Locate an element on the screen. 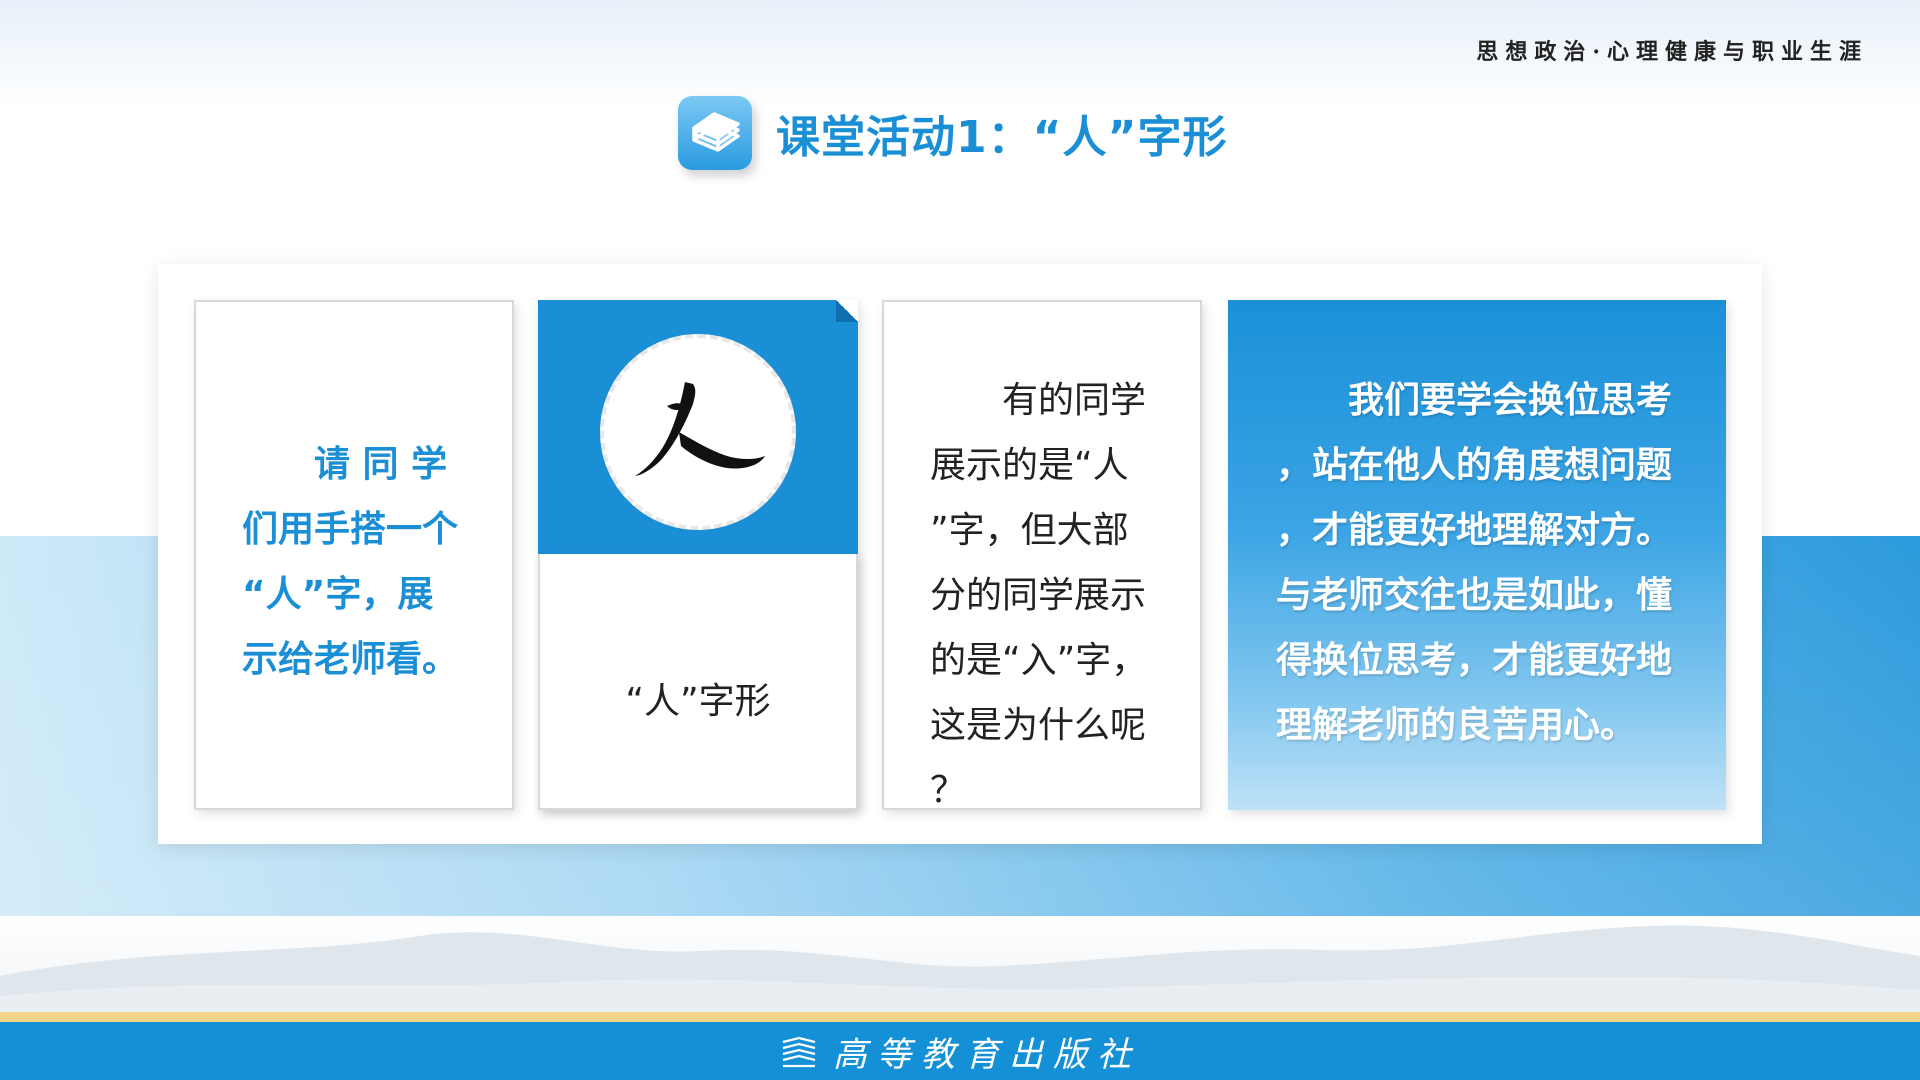  course-title: 思想政治·心理健康与职业生涯 is located at coordinates (1672, 52).